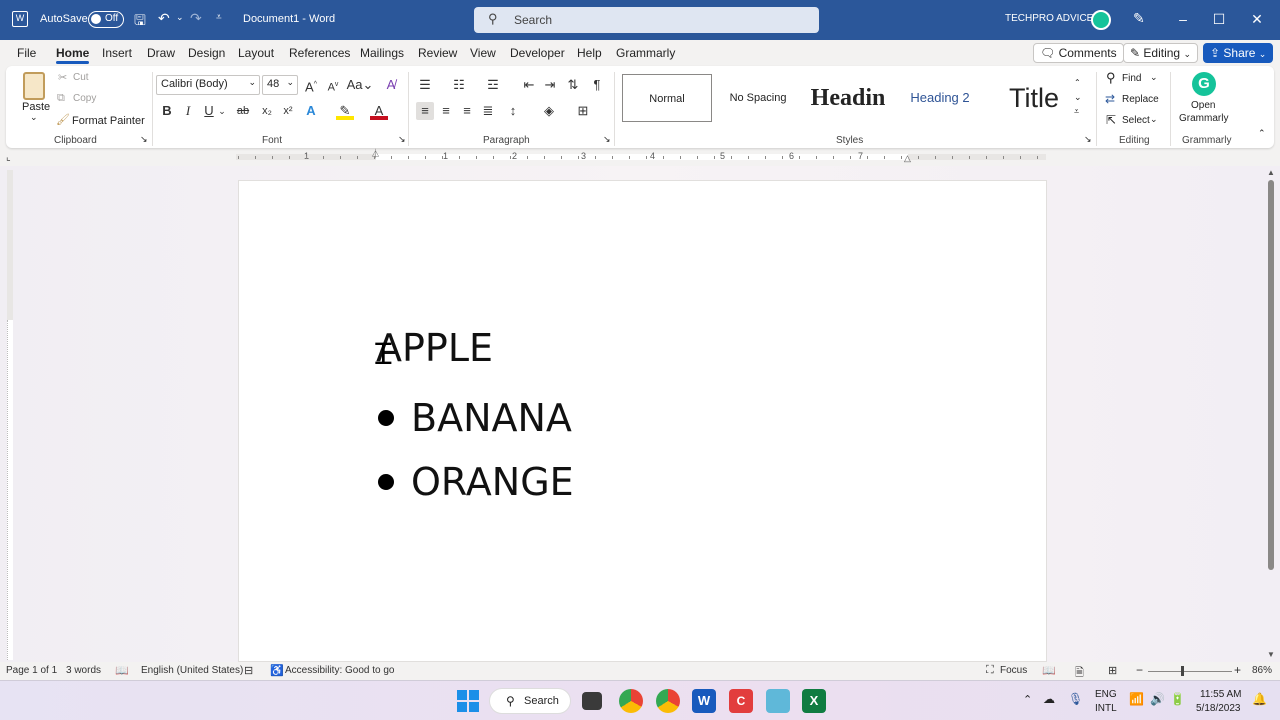 Image resolution: width=1280 pixels, height=720 pixels. What do you see at coordinates (1257, 19) in the screenshot?
I see `close-button: ✕` at bounding box center [1257, 19].